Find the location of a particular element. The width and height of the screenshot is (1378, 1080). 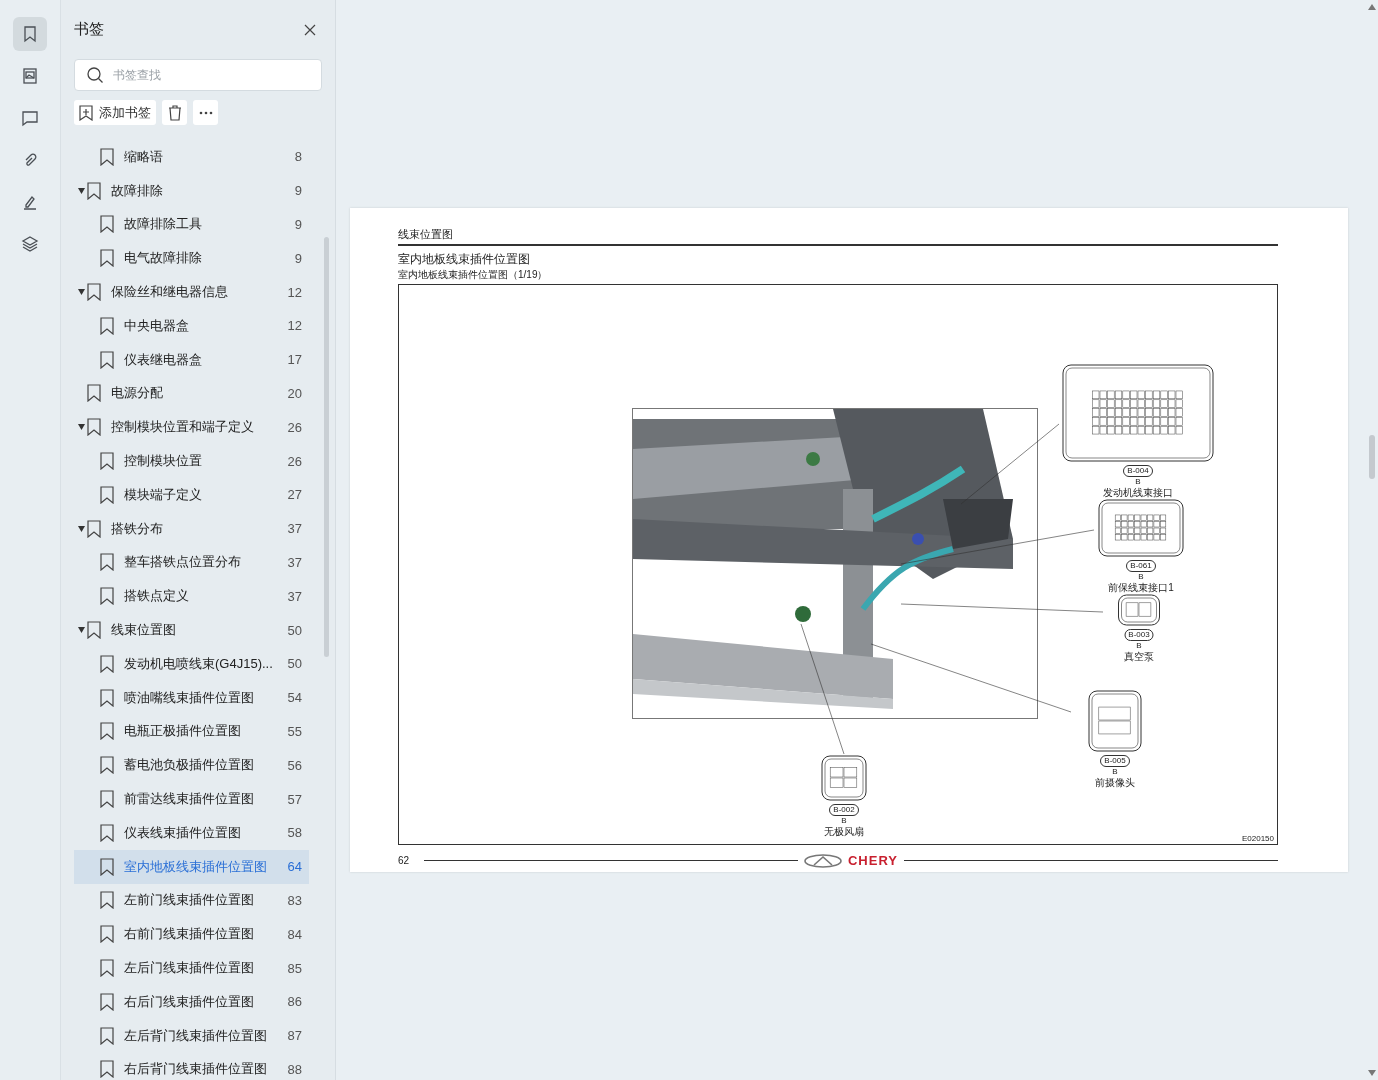

page-title: 室内地板线束插件位置图 is located at coordinates (464, 259).